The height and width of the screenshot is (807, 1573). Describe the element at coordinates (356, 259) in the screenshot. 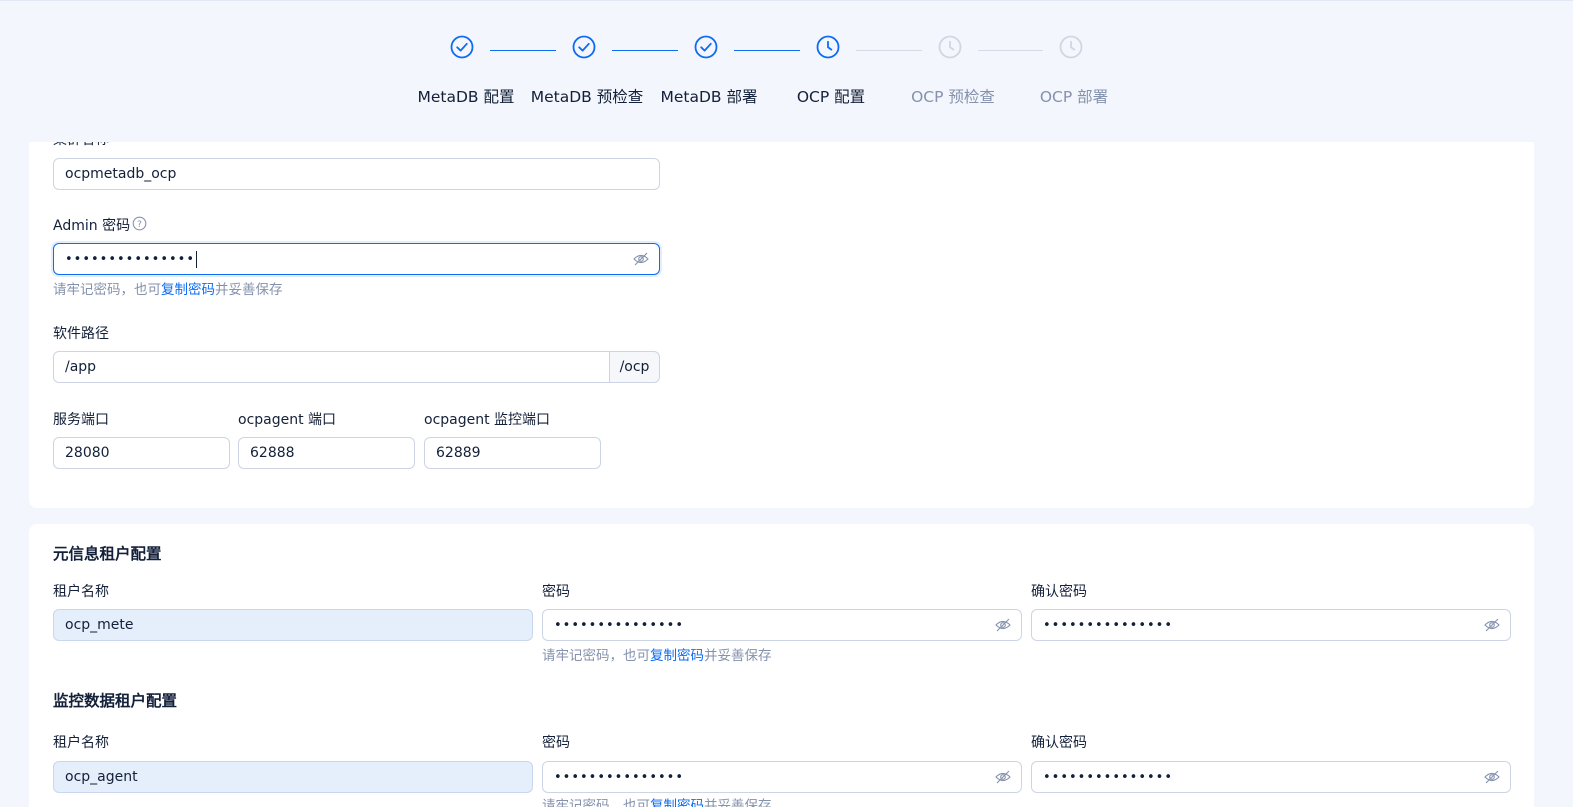

I see `admin-password-input: •••••••••••••••` at that location.